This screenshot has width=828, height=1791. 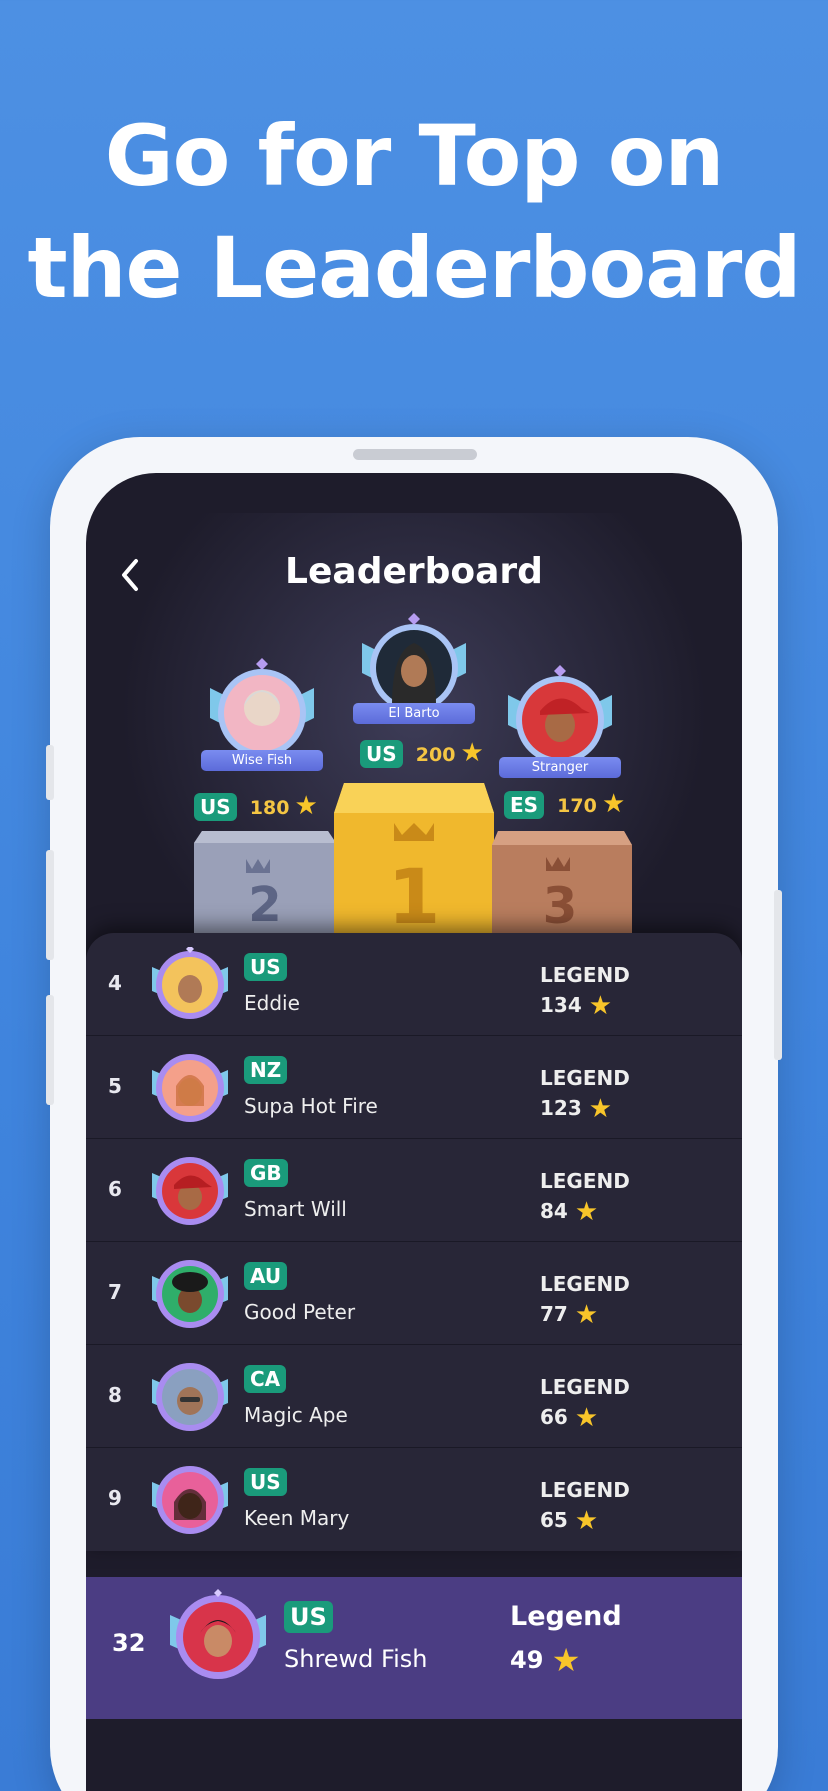 What do you see at coordinates (295, 1209) in the screenshot?
I see `player-name: Smart Will` at bounding box center [295, 1209].